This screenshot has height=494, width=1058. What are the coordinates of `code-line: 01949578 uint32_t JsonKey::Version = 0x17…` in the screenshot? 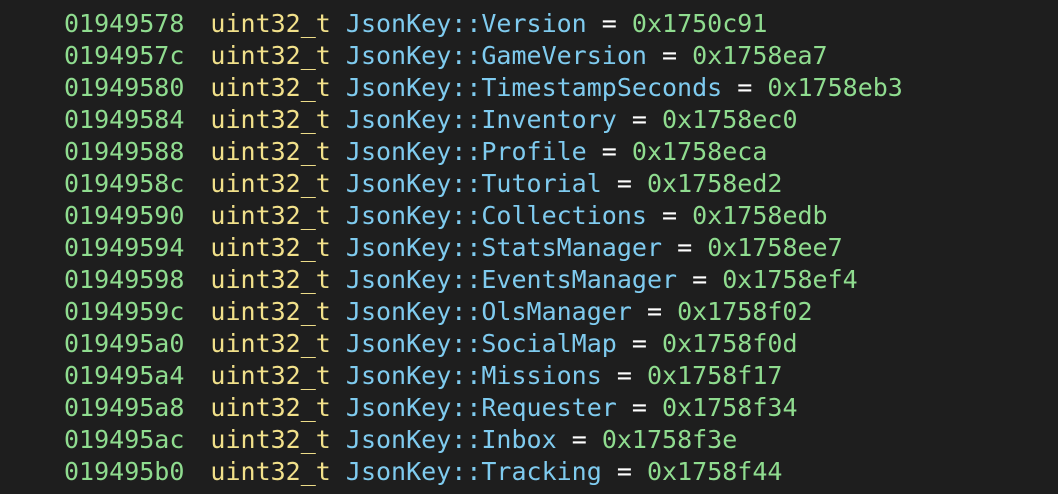 It's located at (483, 24).